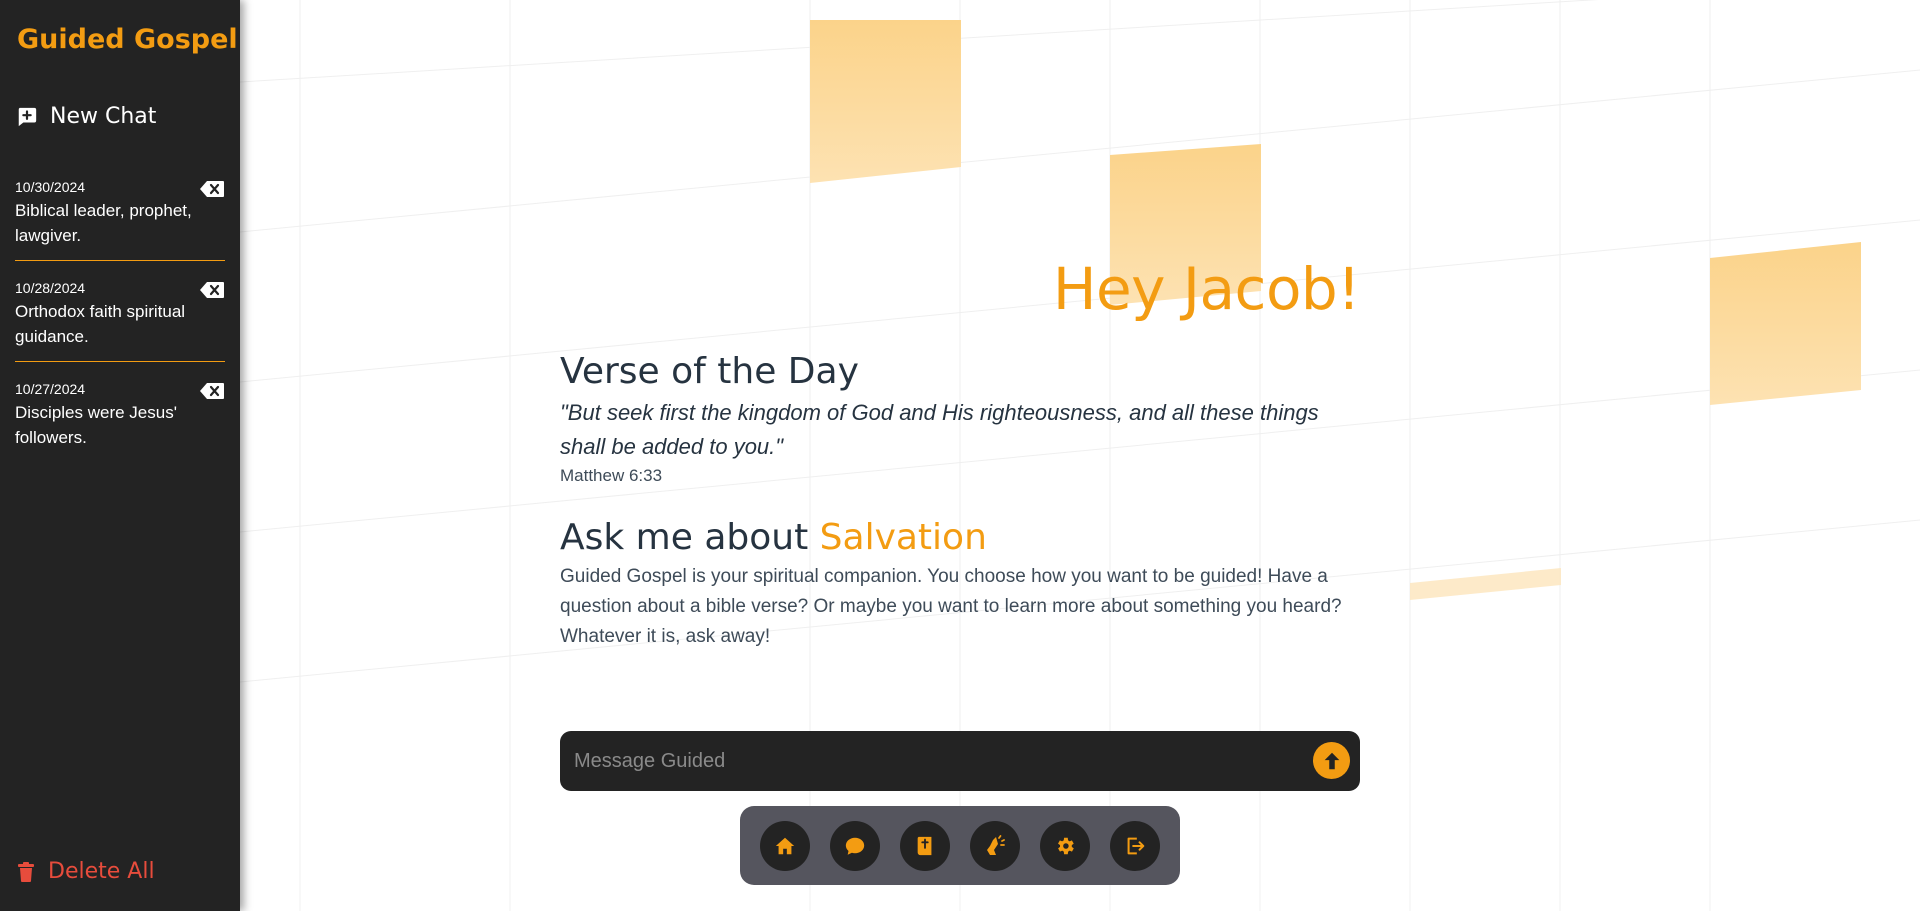  I want to click on dock-bible-button, so click(925, 845).